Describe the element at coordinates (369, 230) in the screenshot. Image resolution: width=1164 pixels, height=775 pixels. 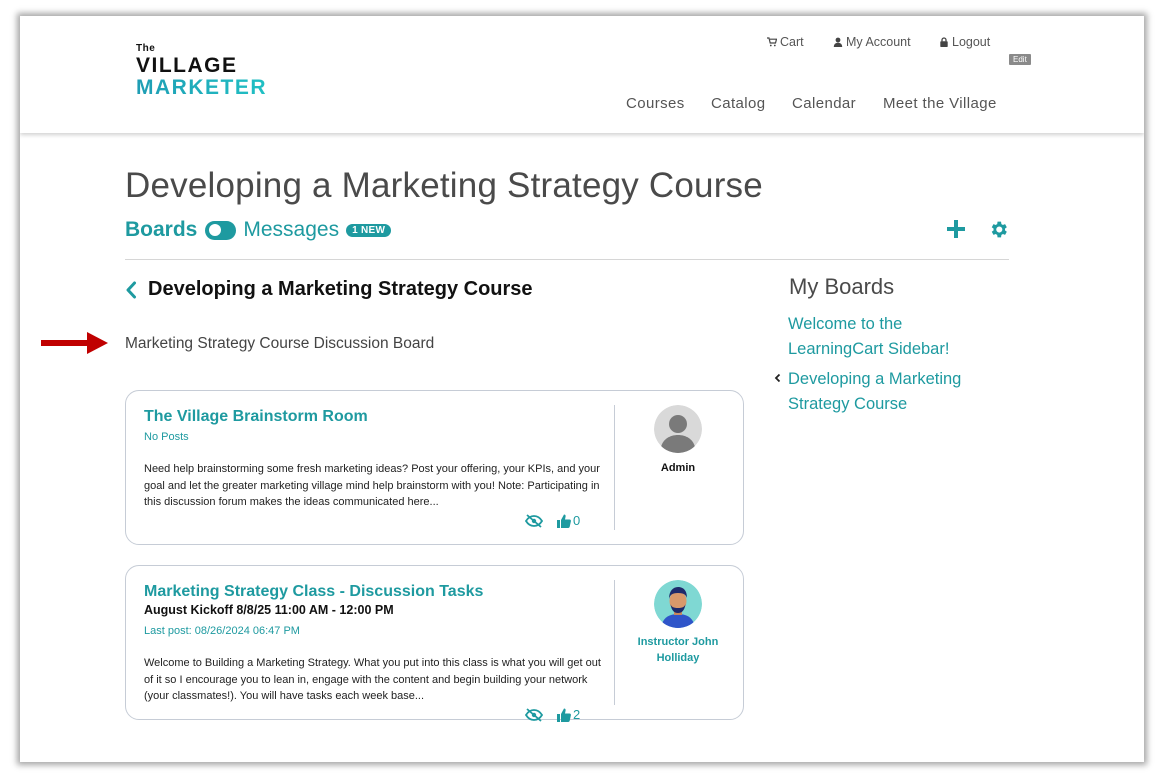
I see `new-messages-badge: 1 NEW` at that location.